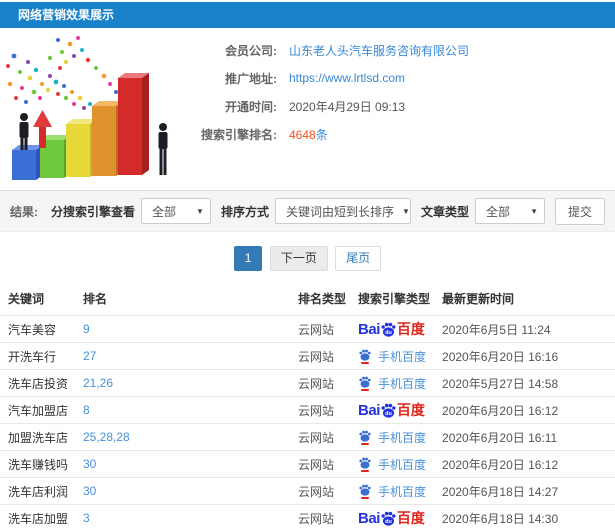 The image size is (615, 532). I want to click on rank-cell: 27, so click(182, 356).